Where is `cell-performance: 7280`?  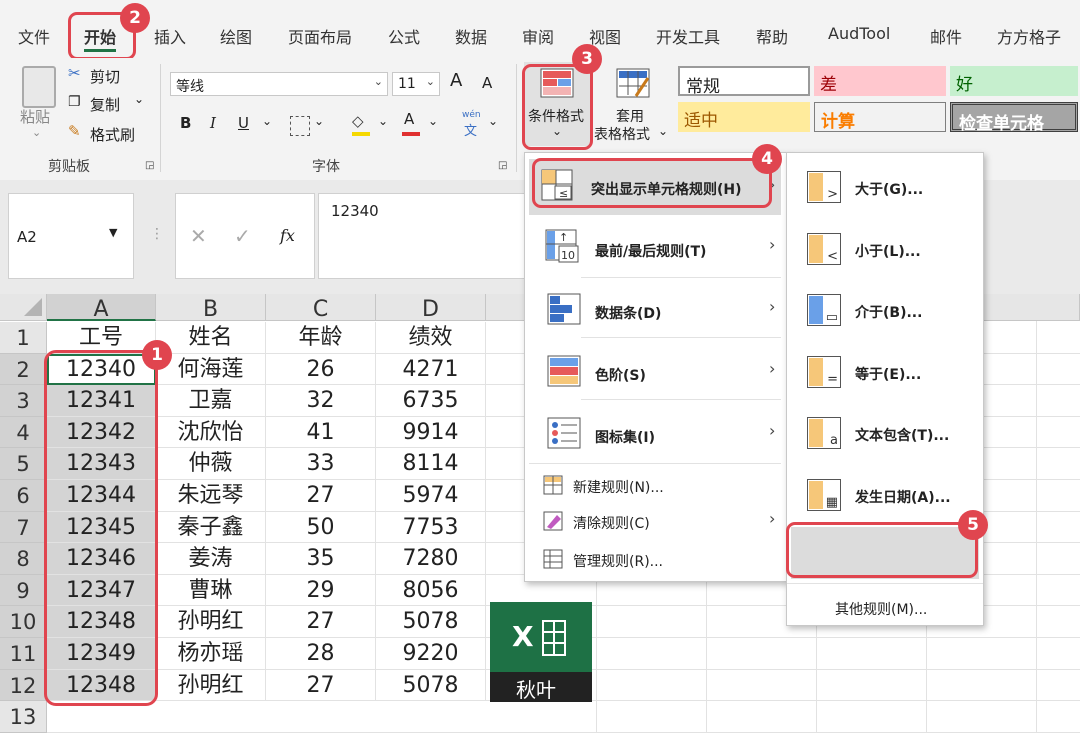 cell-performance: 7280 is located at coordinates (431, 559).